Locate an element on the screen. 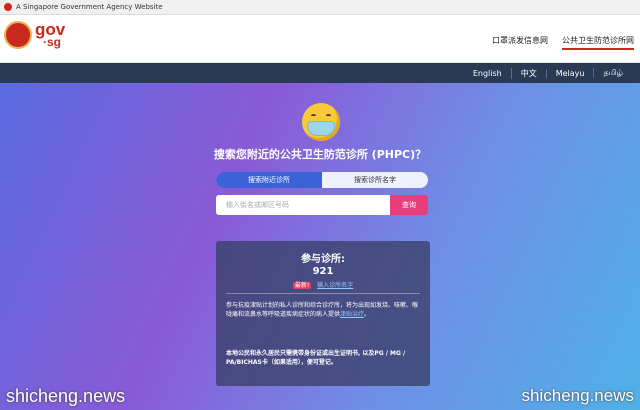  clinic-count: 921 is located at coordinates (323, 271).